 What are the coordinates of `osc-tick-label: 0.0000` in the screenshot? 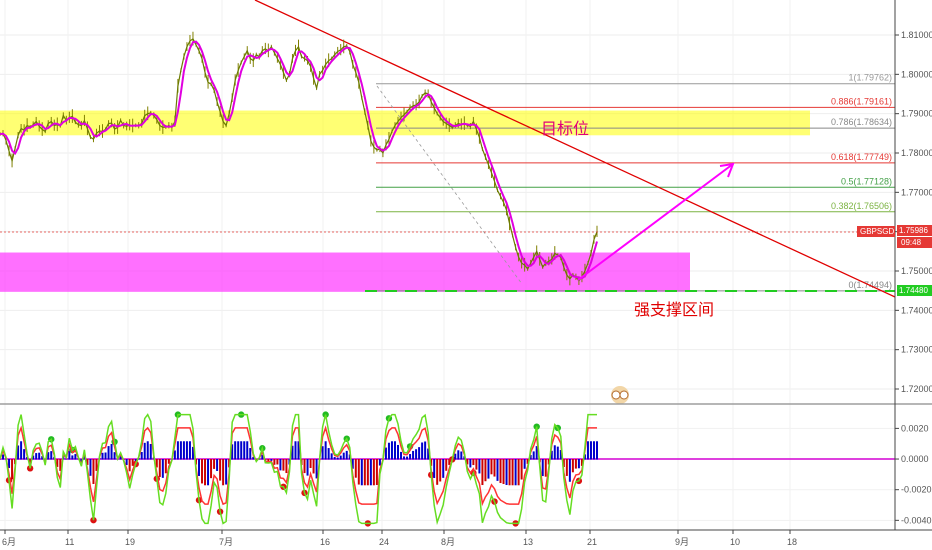 It's located at (915, 459).